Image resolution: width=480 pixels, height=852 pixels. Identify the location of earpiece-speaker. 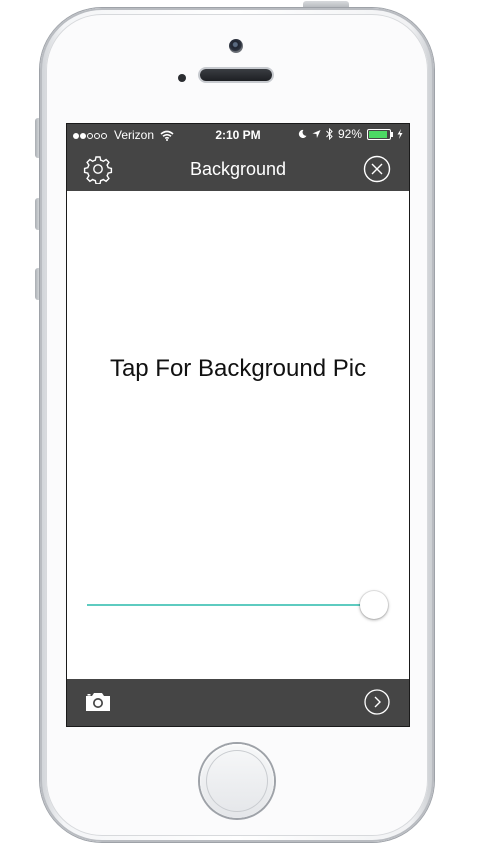
(236, 75).